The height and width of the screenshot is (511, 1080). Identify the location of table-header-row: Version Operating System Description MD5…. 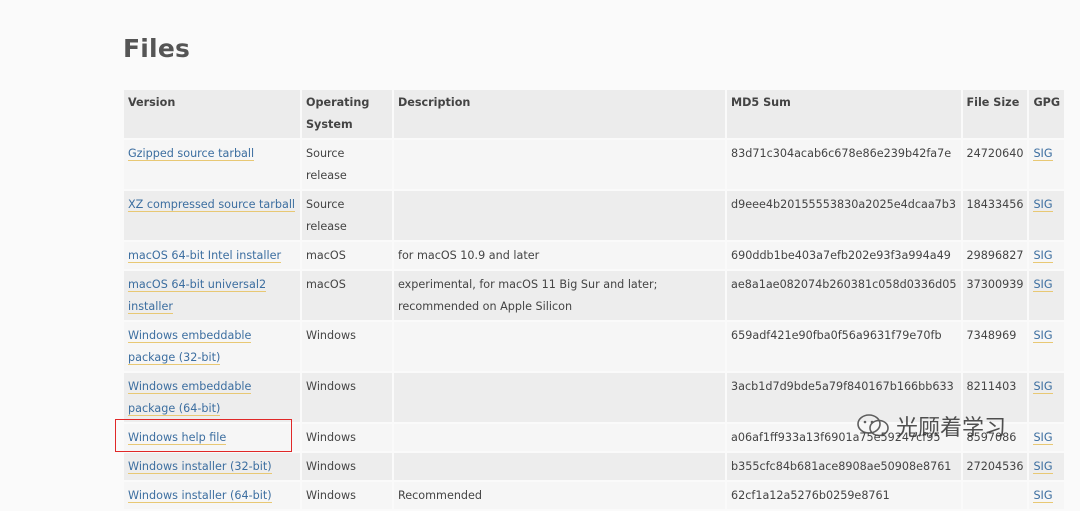
(594, 114).